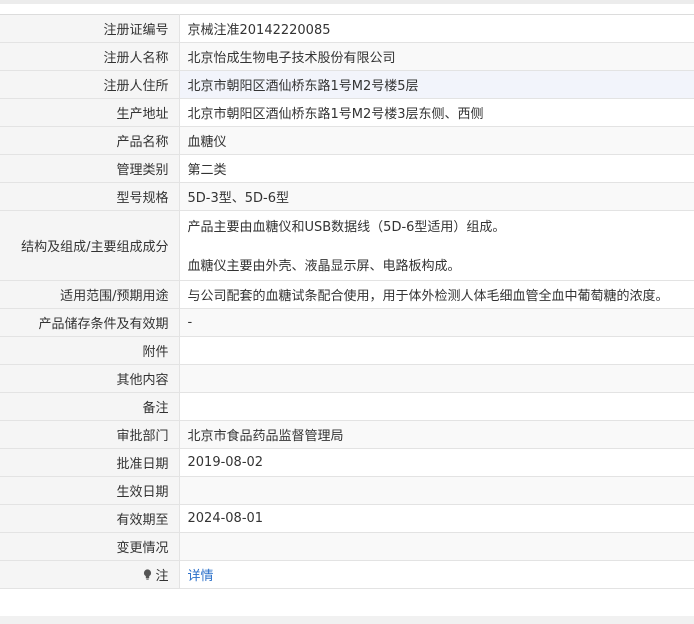 This screenshot has height=624, width=694. Describe the element at coordinates (147, 574) in the screenshot. I see `lightbulb-icon` at that location.